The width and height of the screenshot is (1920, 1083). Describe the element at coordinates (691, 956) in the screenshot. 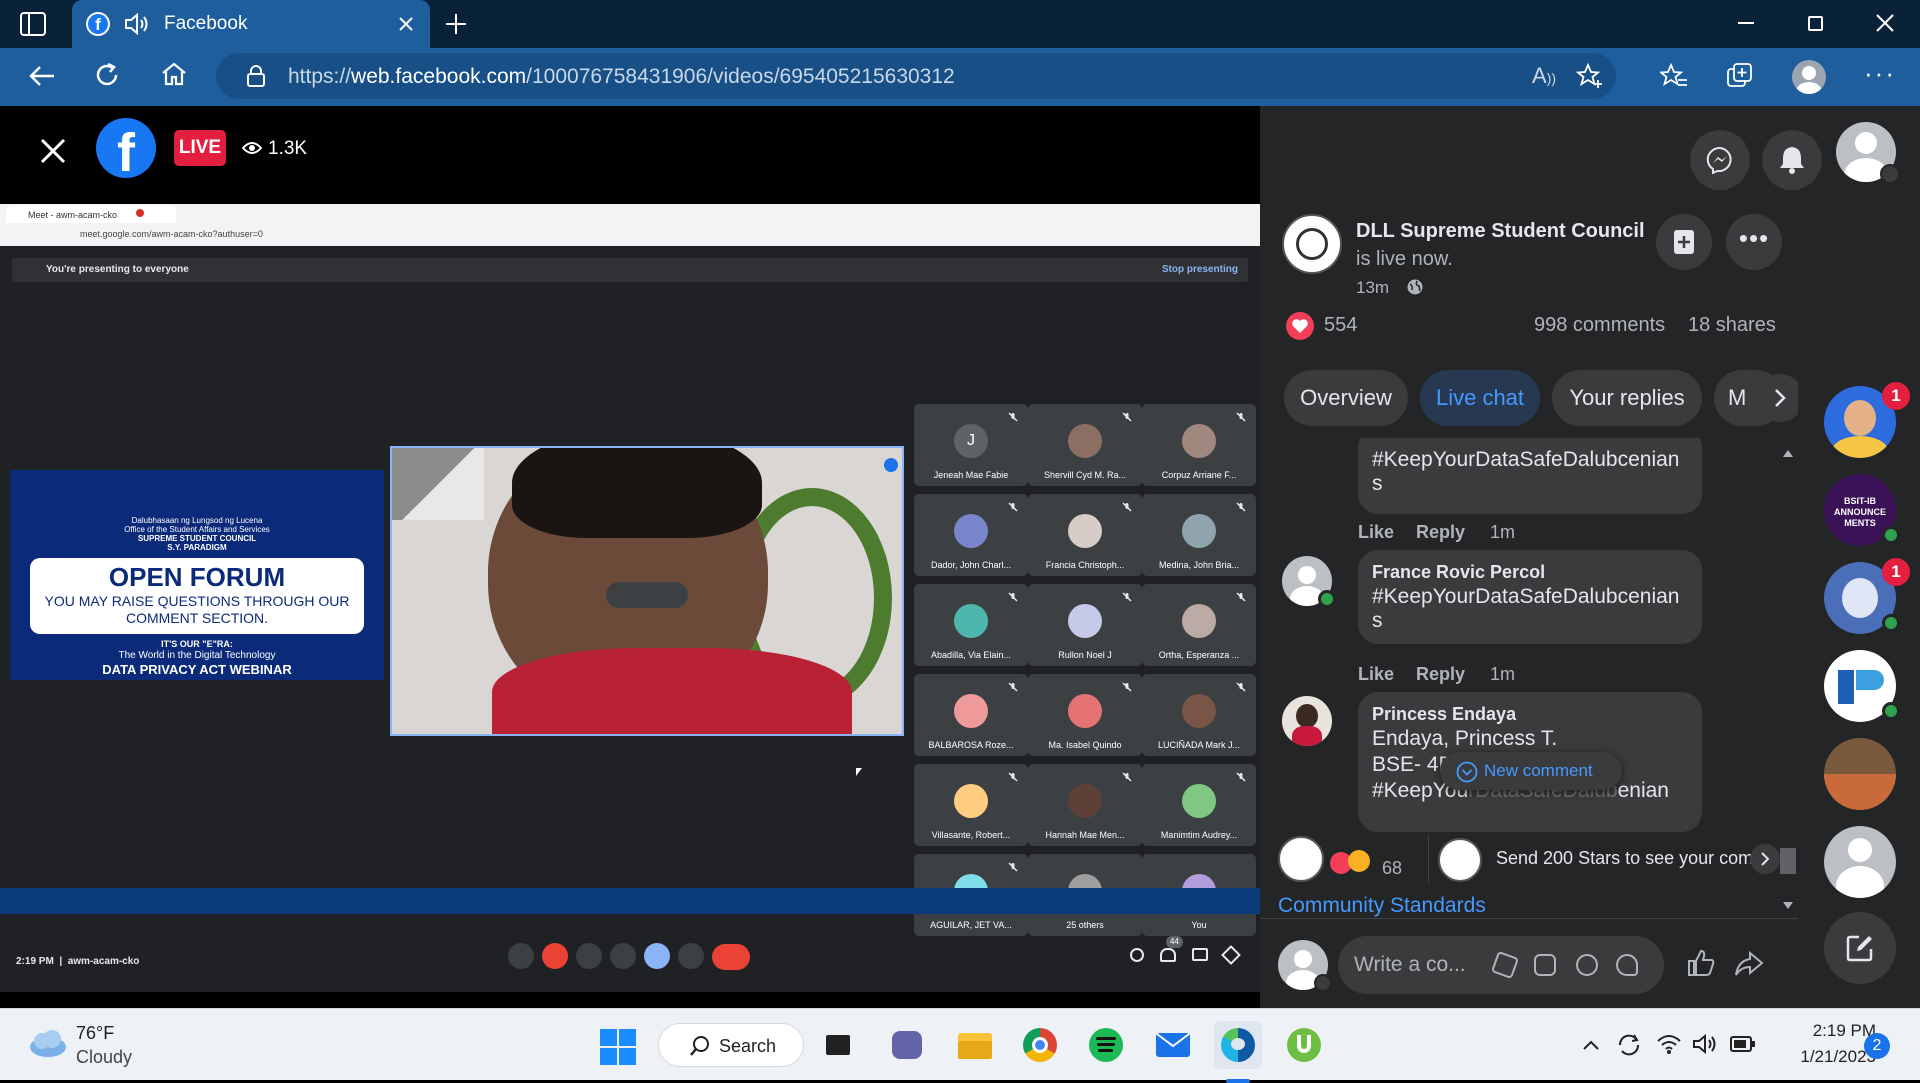

I see `meet-more-button` at that location.